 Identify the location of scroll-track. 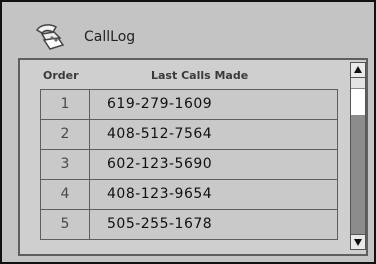
(358, 175).